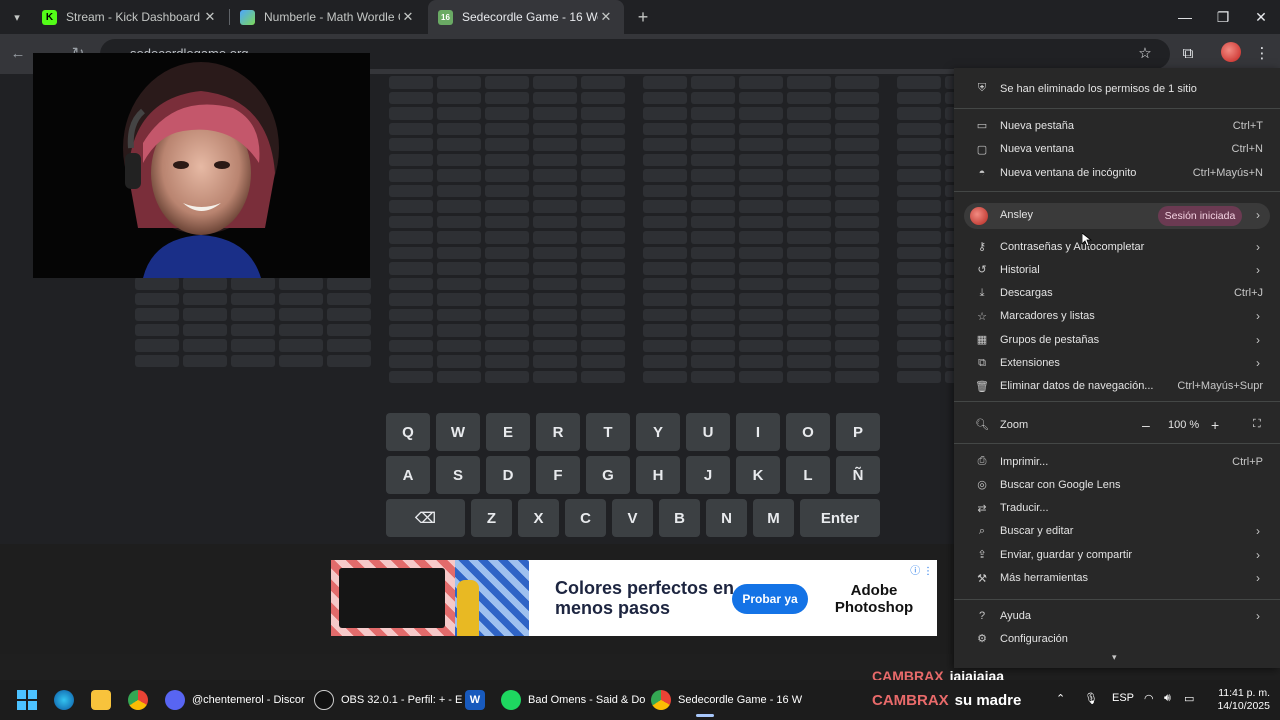 Image resolution: width=1280 pixels, height=720 pixels. Describe the element at coordinates (1117, 615) in the screenshot. I see `menu-item-ayuda: ? Ayuda ›` at that location.